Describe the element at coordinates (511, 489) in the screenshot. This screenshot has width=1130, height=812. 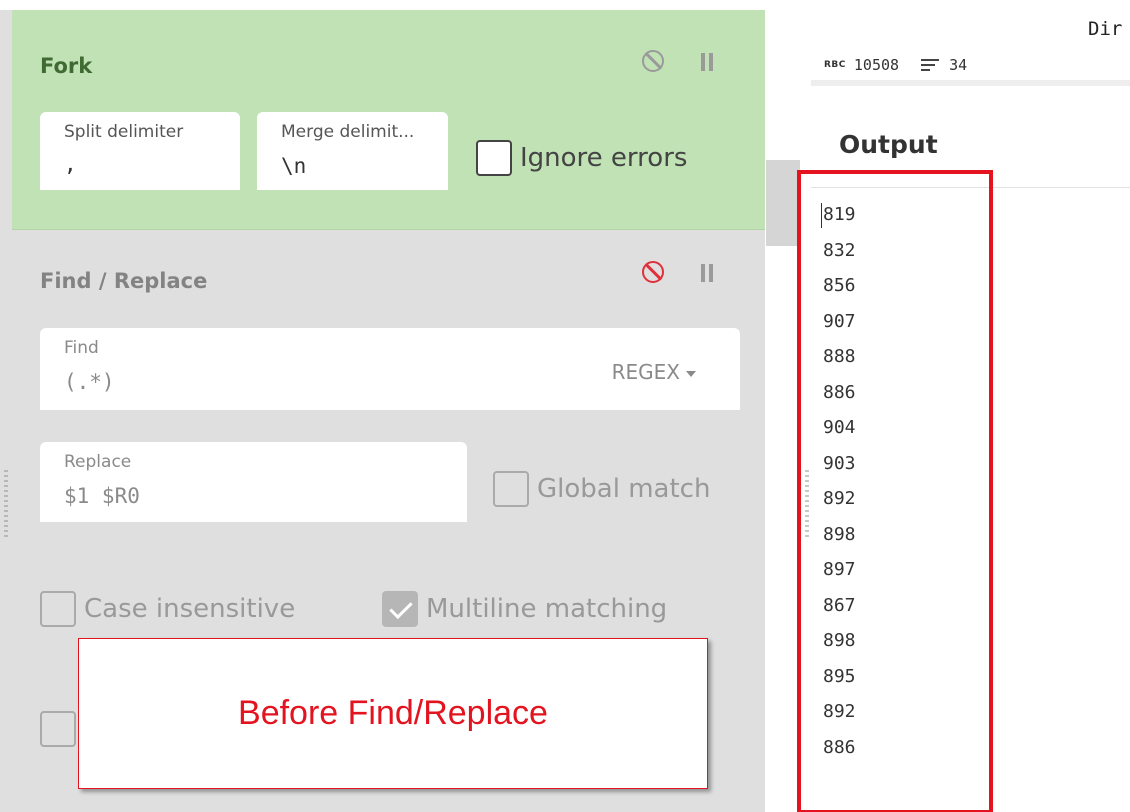
I see `global-match-checkbox` at that location.